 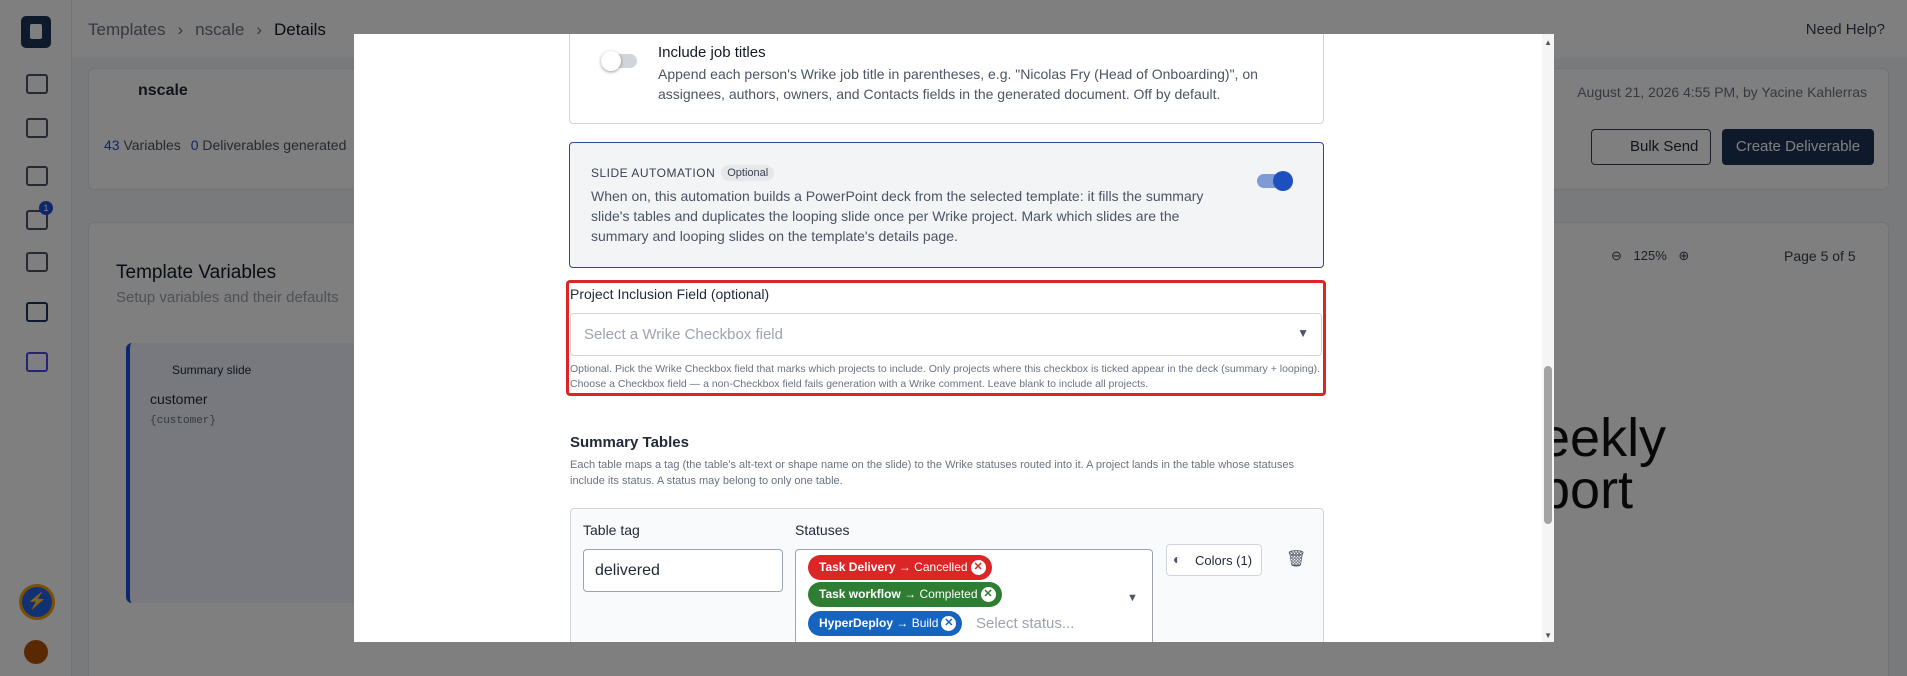 What do you see at coordinates (933, 567) in the screenshot?
I see `status-value: → Cancelled` at bounding box center [933, 567].